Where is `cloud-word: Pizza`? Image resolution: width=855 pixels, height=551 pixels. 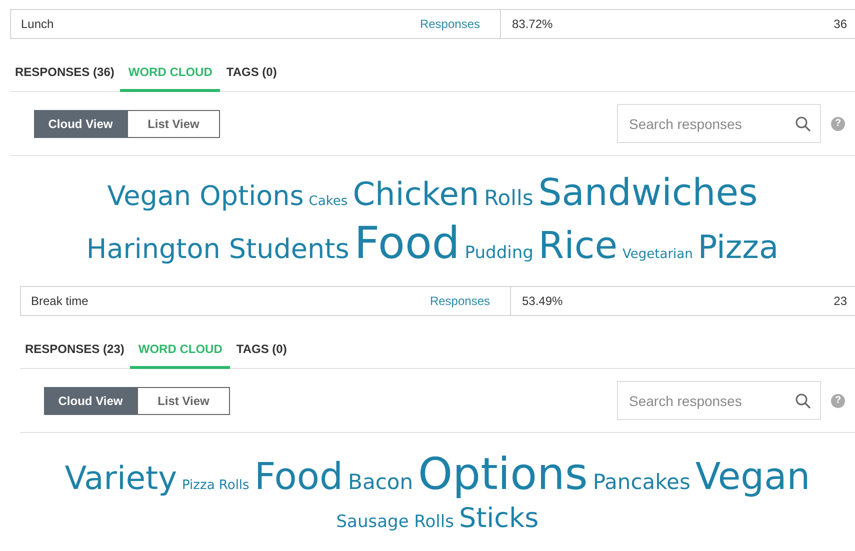
cloud-word: Pizza is located at coordinates (738, 247).